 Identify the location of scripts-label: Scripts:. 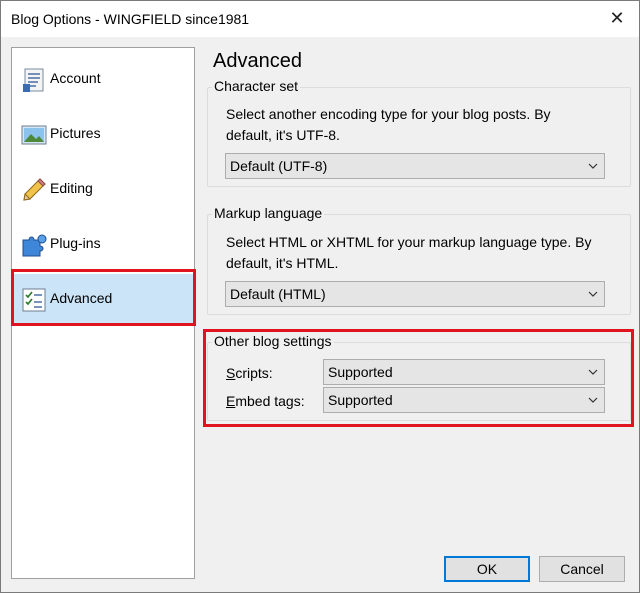
(249, 373).